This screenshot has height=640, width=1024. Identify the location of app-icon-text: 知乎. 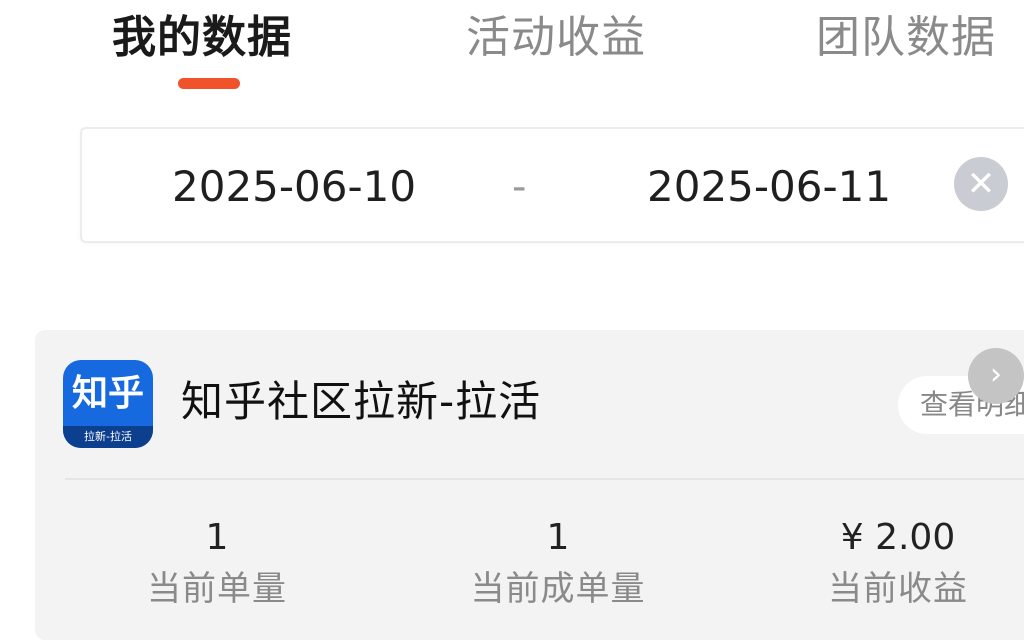
(107, 393).